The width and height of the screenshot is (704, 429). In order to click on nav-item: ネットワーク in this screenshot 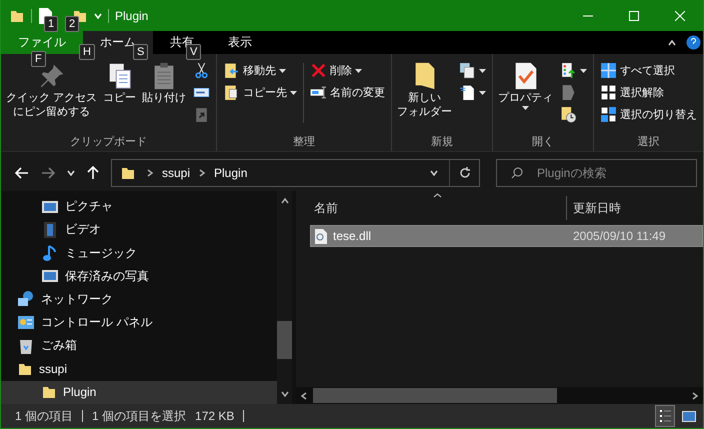, I will do `click(139, 300)`.